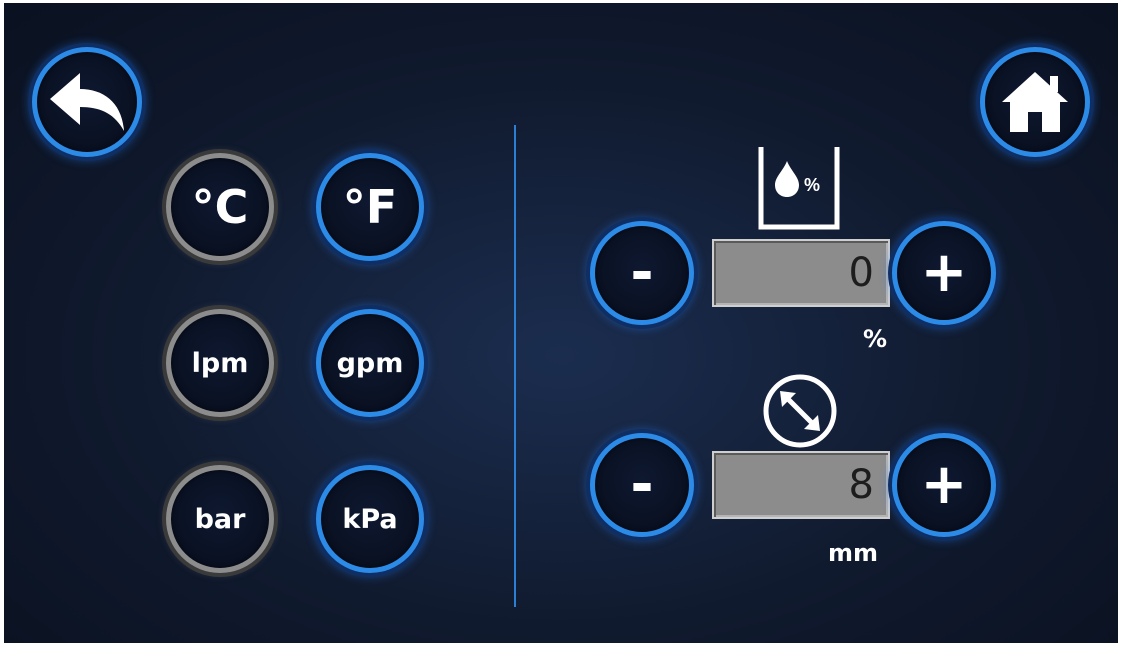  I want to click on moisture-icon-text: %, so click(812, 185).